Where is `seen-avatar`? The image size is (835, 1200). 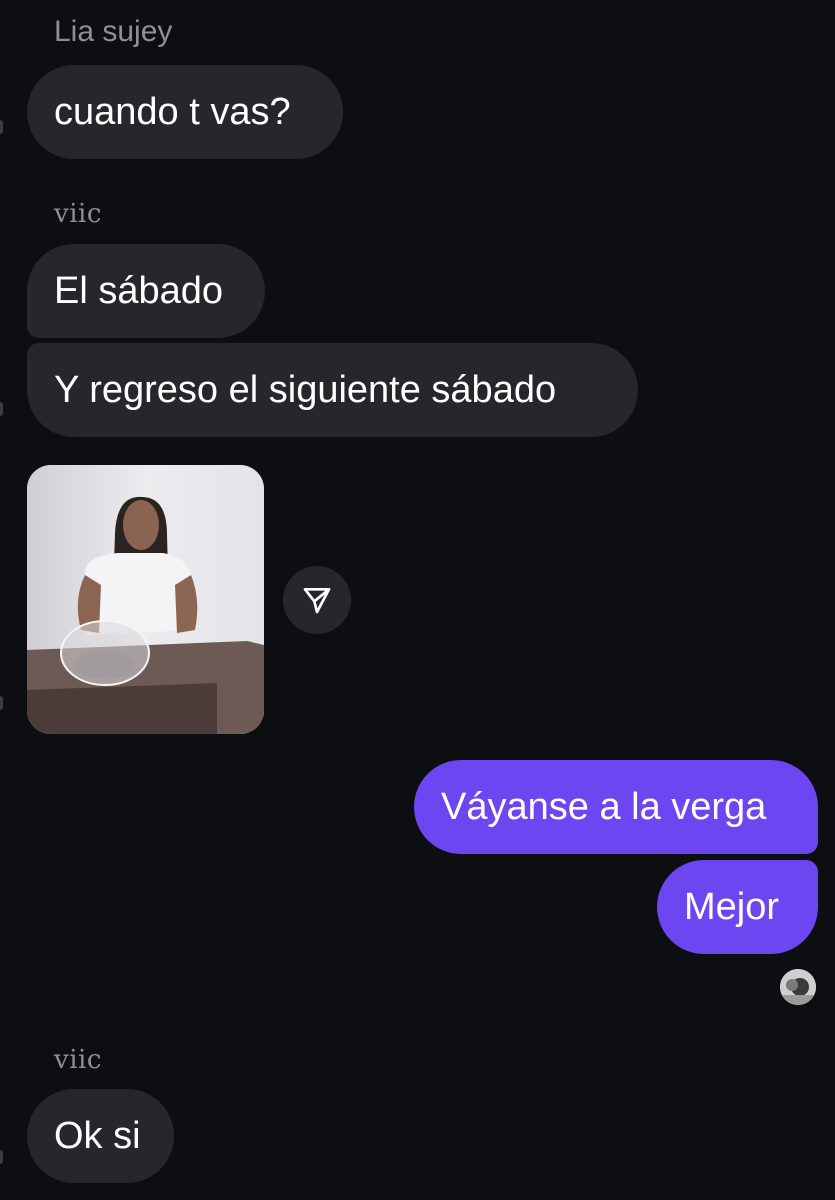 seen-avatar is located at coordinates (798, 987).